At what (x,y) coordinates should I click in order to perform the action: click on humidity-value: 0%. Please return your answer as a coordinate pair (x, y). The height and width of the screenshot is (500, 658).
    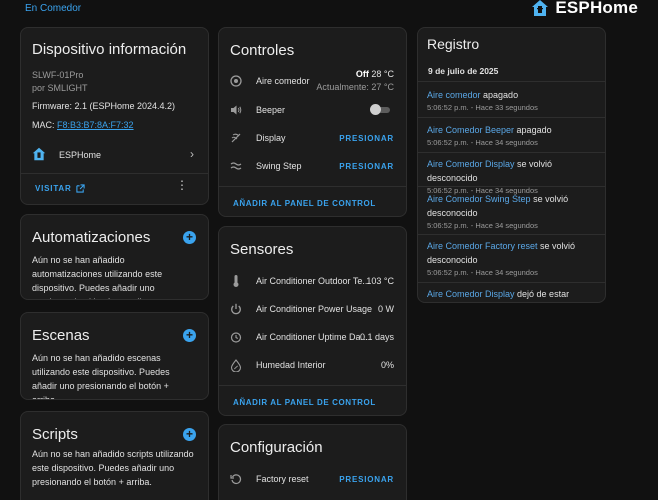
    Looking at the image, I should click on (387, 365).